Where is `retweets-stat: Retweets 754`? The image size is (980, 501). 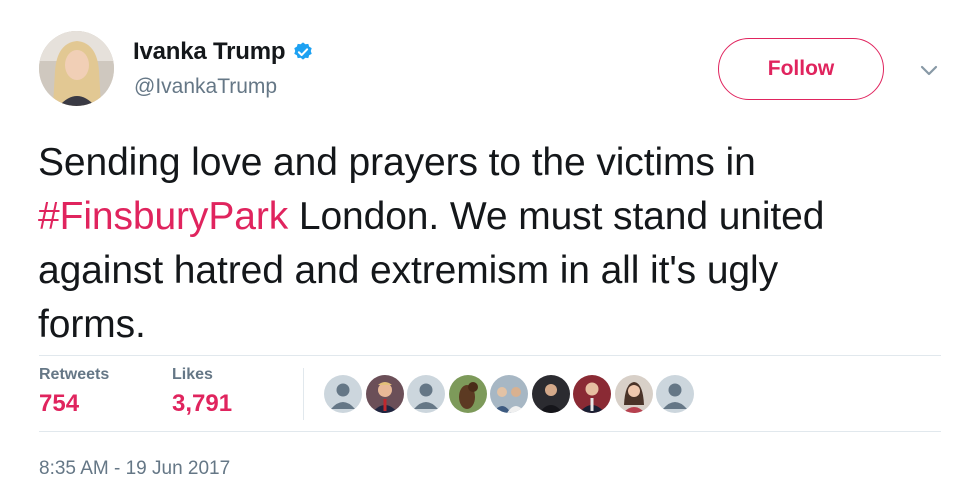
retweets-stat: Retweets 754 is located at coordinates (74, 392).